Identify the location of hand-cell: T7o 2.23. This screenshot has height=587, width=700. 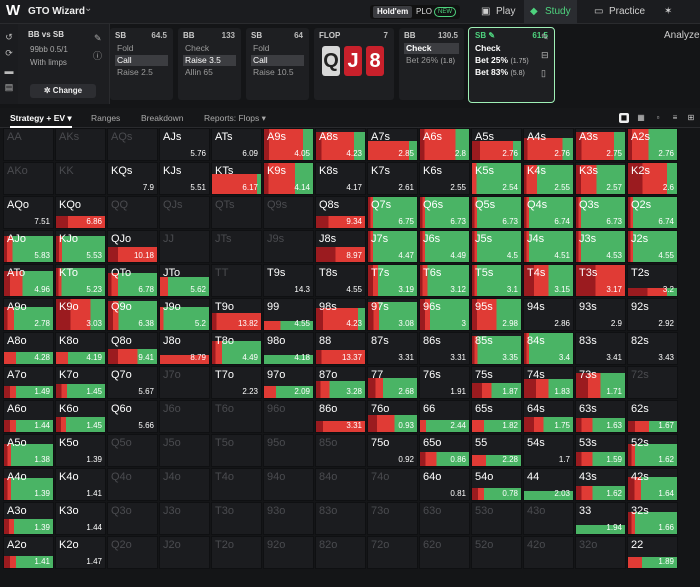
(236, 382).